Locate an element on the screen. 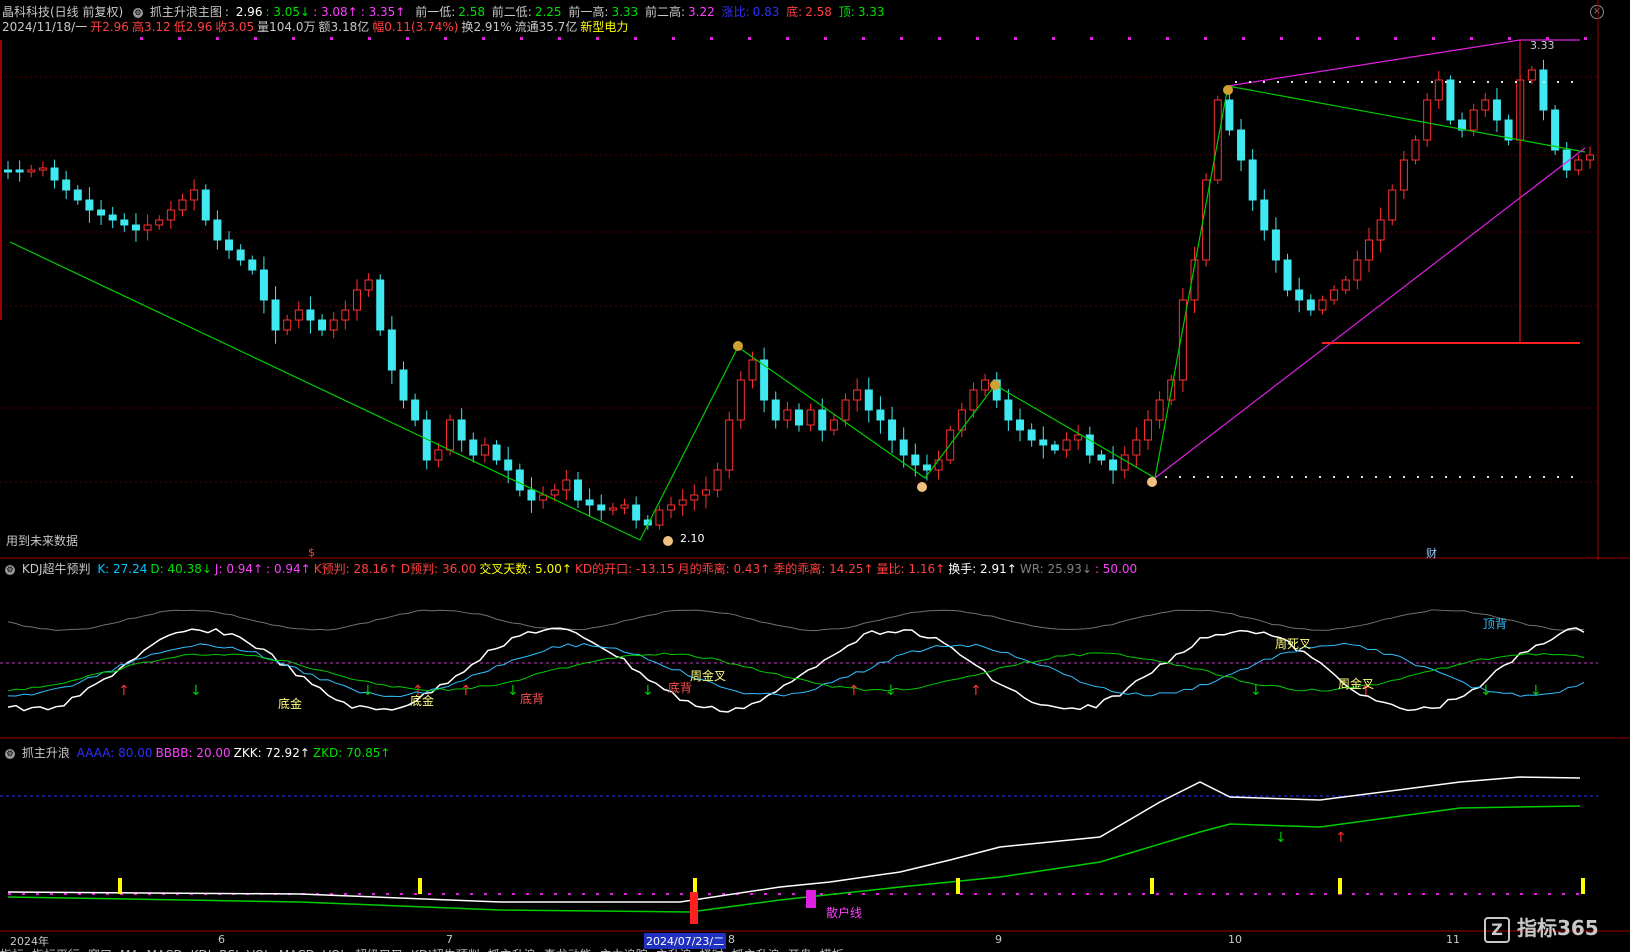 The width and height of the screenshot is (1630, 952). date-label: 11 is located at coordinates (1453, 939).